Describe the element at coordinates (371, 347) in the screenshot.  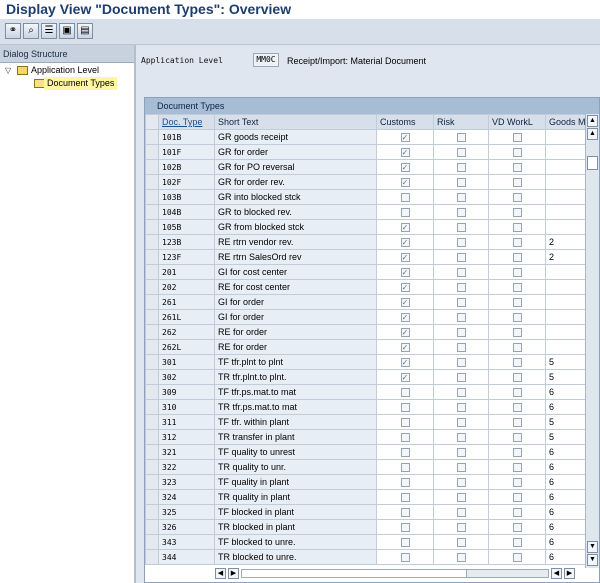
I see `table-row: 262L RE for order ✓` at that location.